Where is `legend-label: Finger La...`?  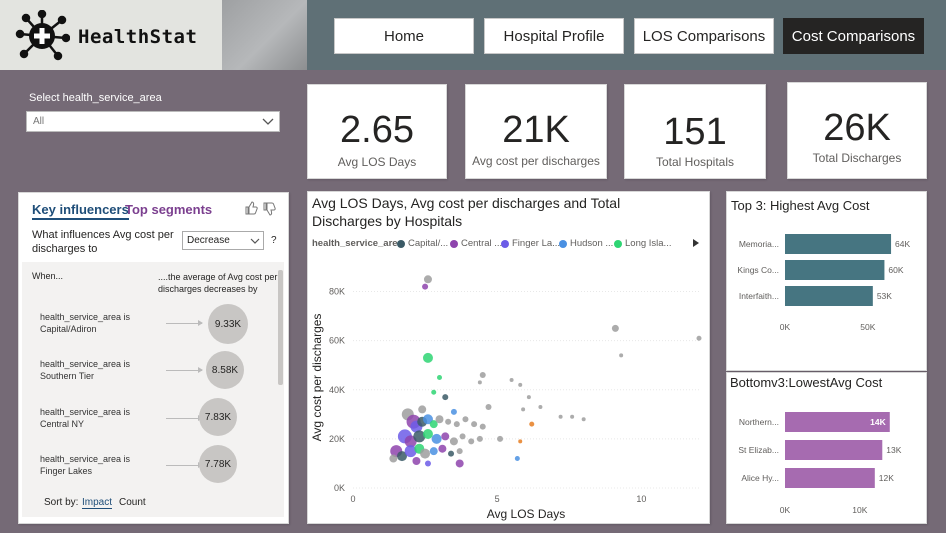 legend-label: Finger La... is located at coordinates (536, 243).